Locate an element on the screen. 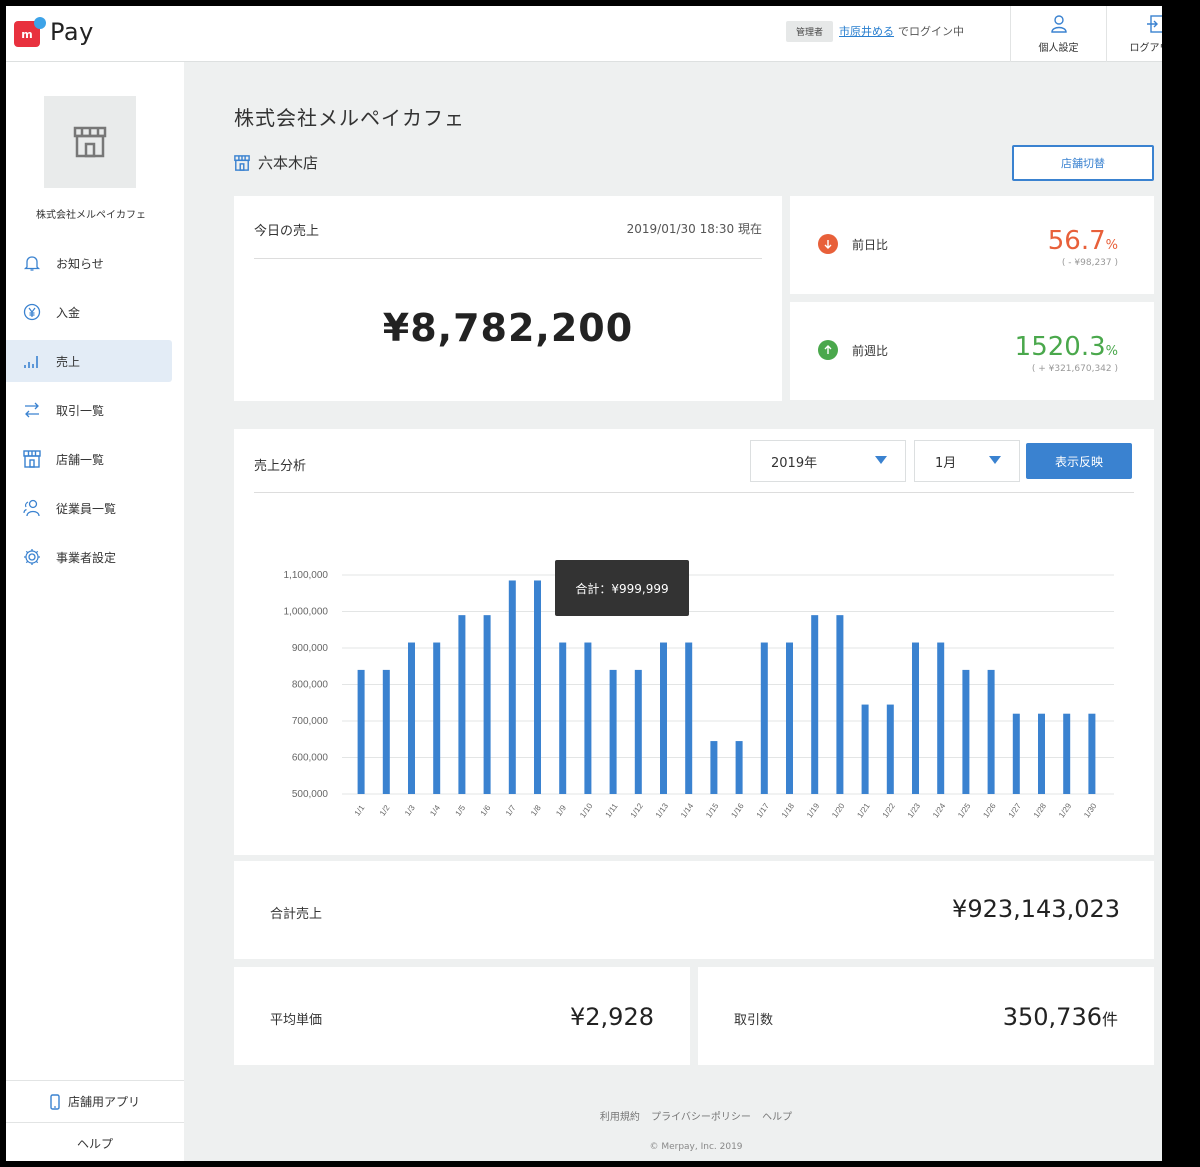 The height and width of the screenshot is (1167, 1200). x-tick-label: 1/19 is located at coordinates (813, 810).